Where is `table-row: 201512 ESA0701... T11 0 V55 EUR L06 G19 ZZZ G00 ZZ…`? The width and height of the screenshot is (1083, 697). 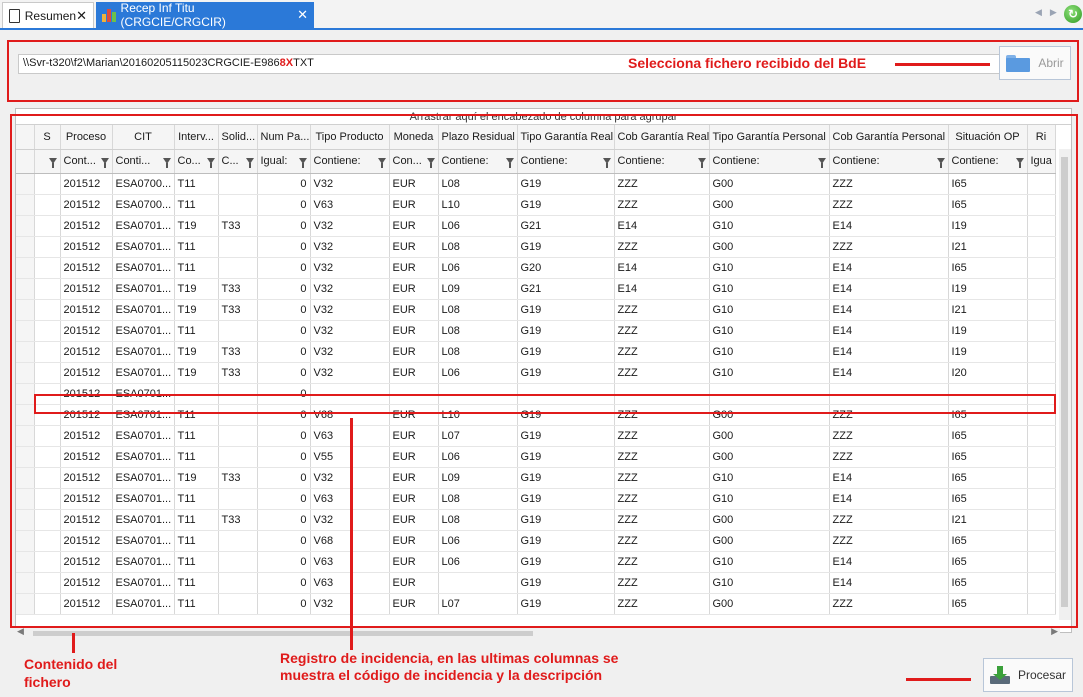
table-row: 201512 ESA0701... T11 0 V55 EUR L06 G19 ZZZ G00 ZZ… is located at coordinates (536, 457).